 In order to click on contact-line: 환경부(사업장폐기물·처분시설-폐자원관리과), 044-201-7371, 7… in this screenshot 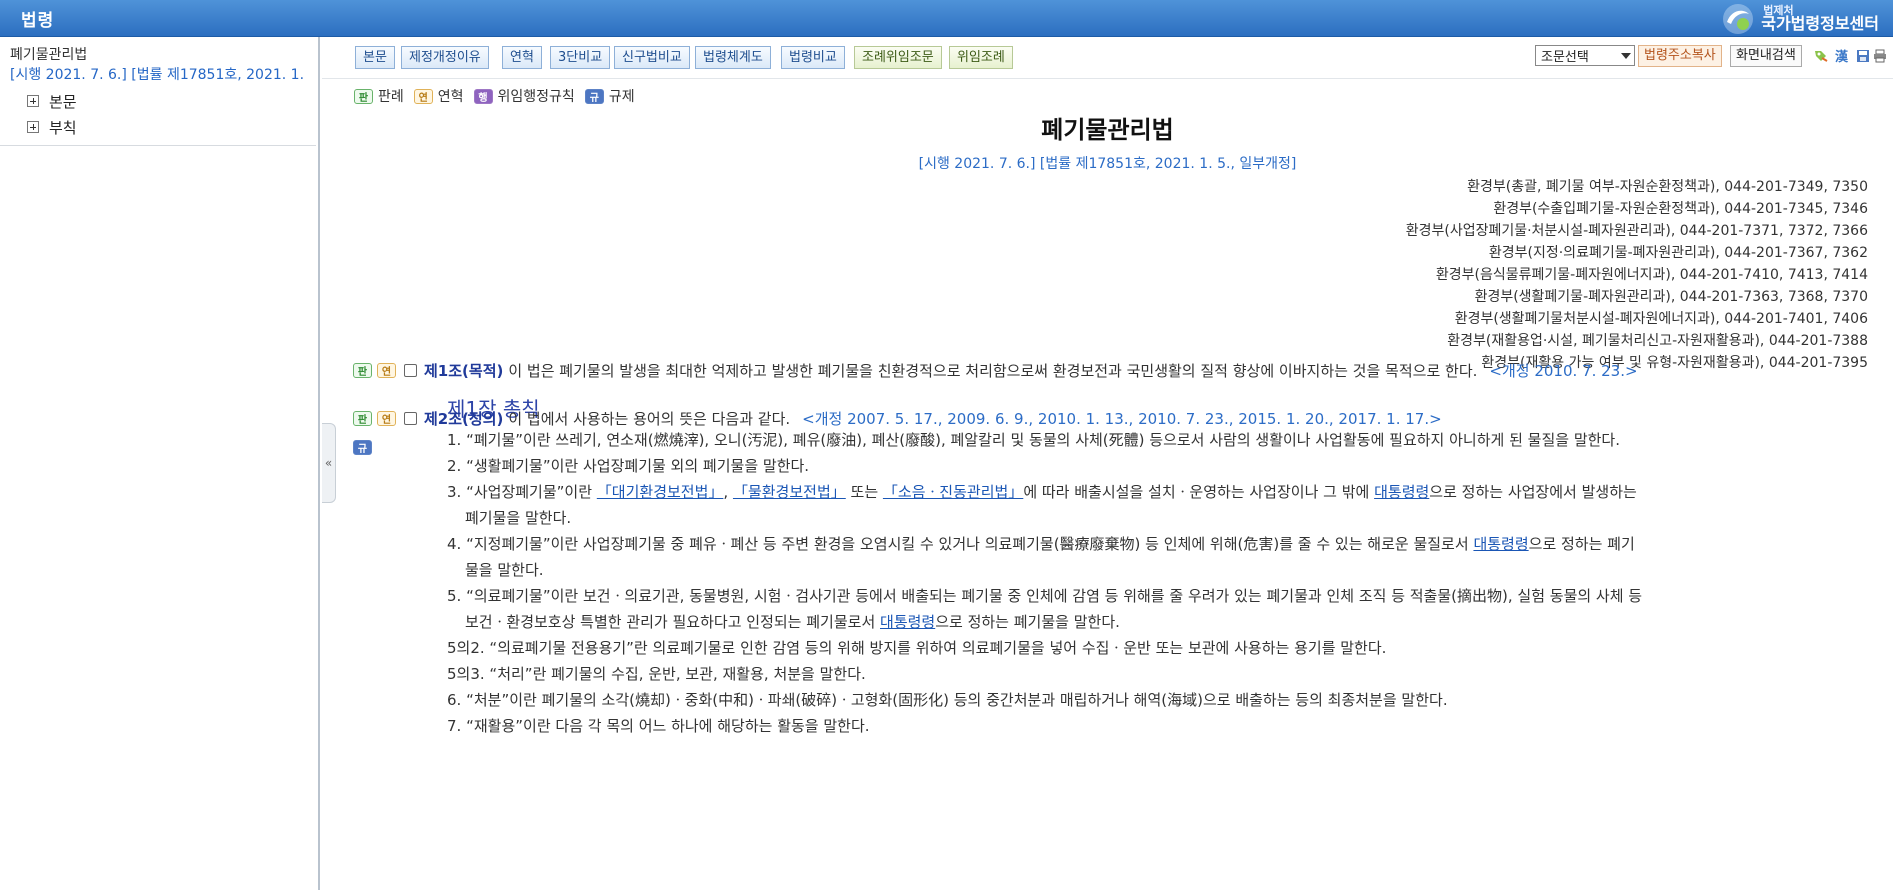, I will do `click(1636, 231)`.